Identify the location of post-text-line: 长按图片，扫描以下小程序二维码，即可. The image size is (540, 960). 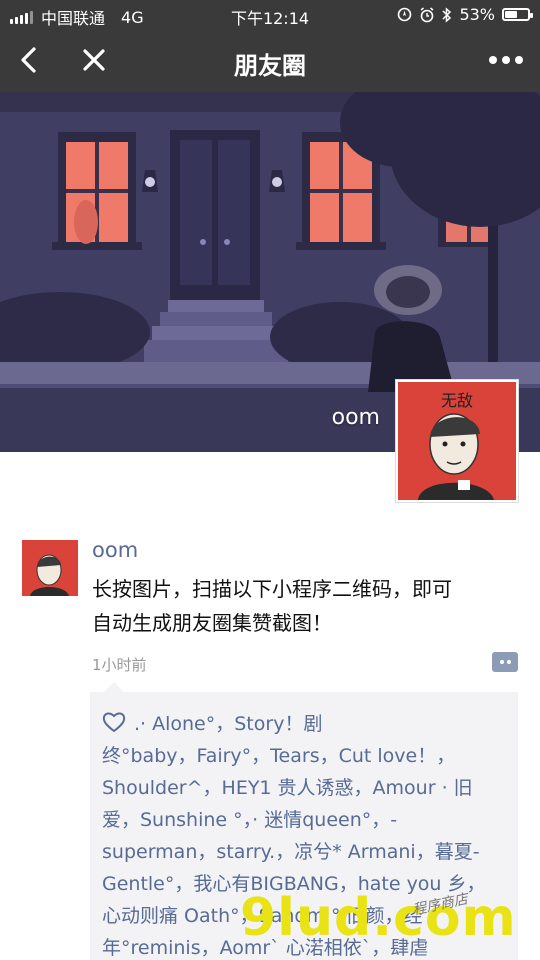
(272, 589).